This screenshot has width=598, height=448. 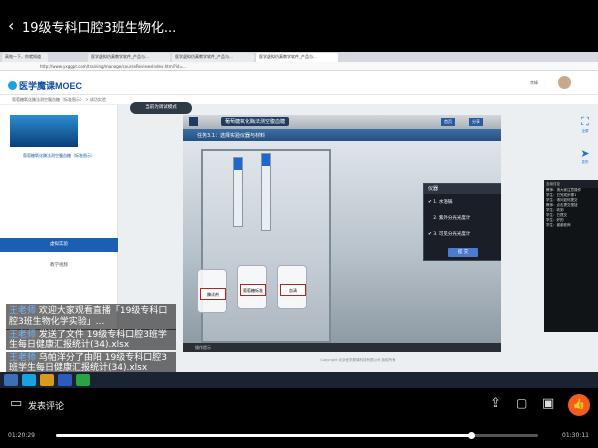 I want to click on danmaku-message: 王老师 乌帕洋分了由阳 19级专科口腔3班学生每日健康汇报统计(34).xlsx, so click(x=91, y=362).